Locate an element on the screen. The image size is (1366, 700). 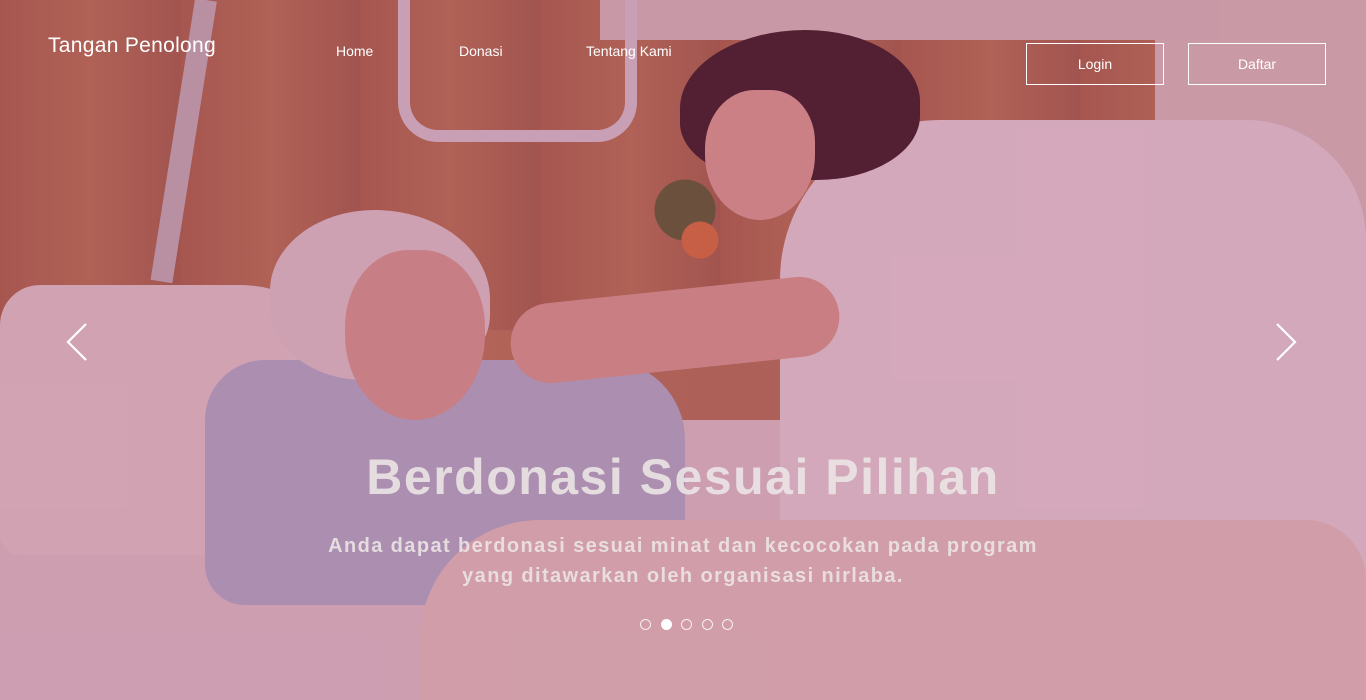
carousel-next-button is located at coordinates (1286, 342).